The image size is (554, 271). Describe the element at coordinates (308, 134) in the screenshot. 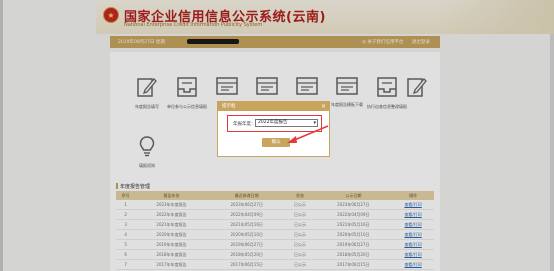

I see `annotation-arrow-icon` at that location.